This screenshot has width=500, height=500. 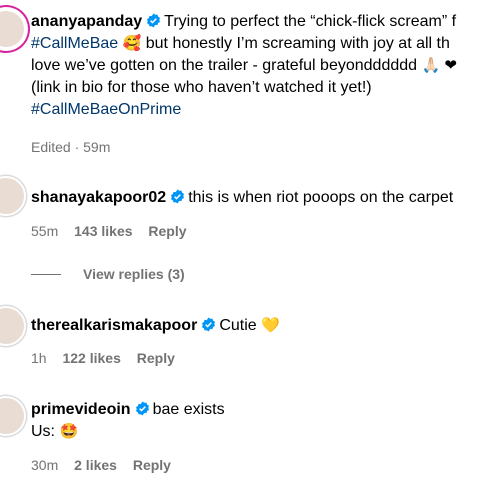 I want to click on replies-divider, so click(x=46, y=274).